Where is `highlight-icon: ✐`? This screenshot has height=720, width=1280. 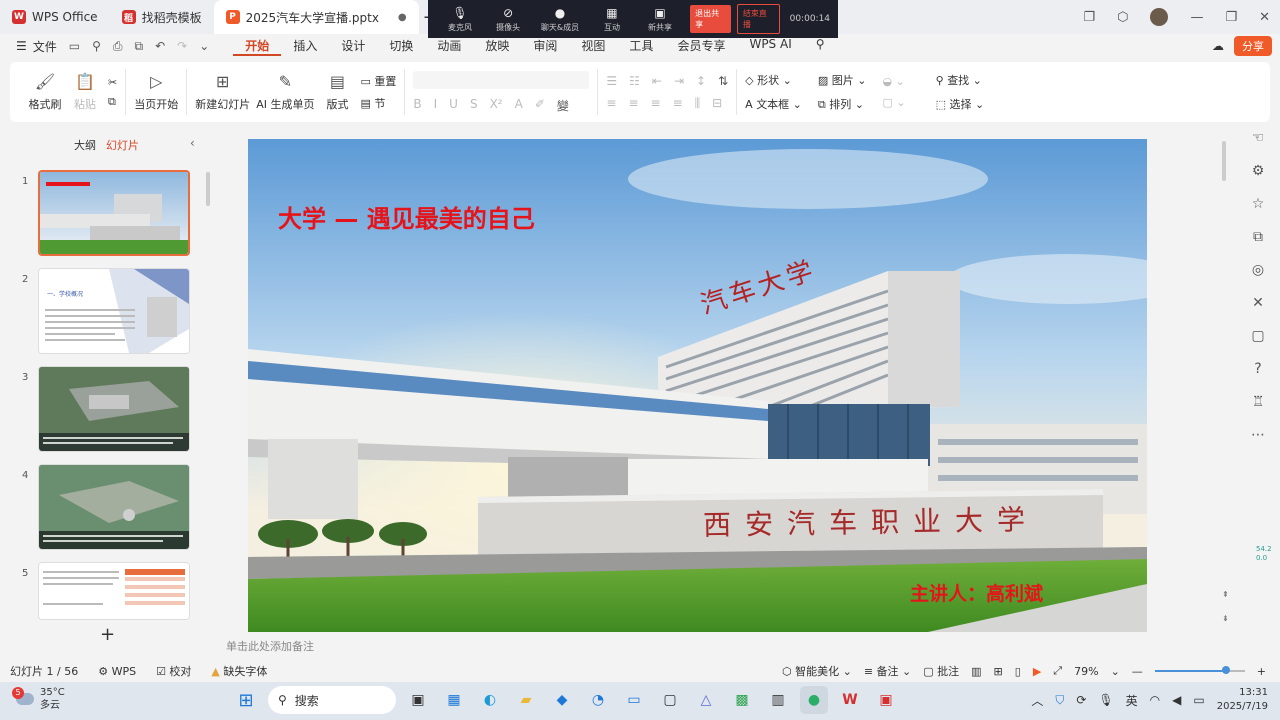
highlight-icon: ✐ is located at coordinates (540, 105).